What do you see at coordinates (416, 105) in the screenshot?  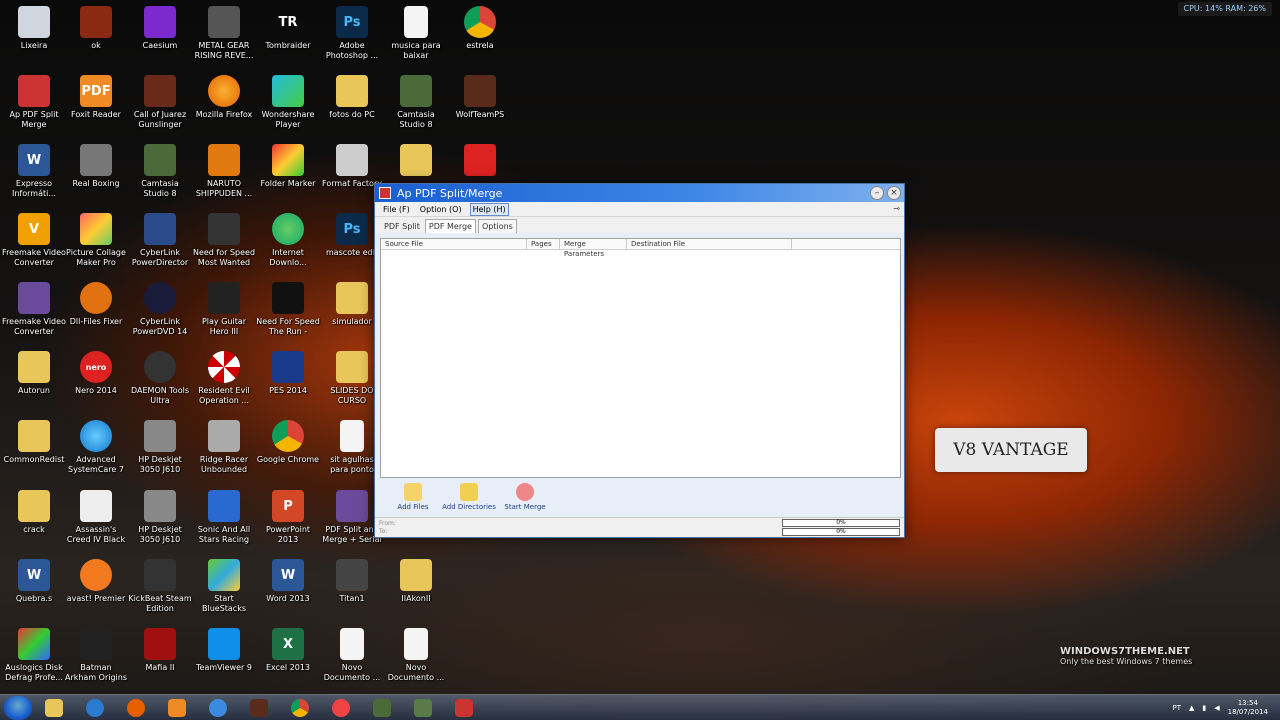 I see `desktop-icon-camtasia: Camtasia Studio 8` at bounding box center [416, 105].